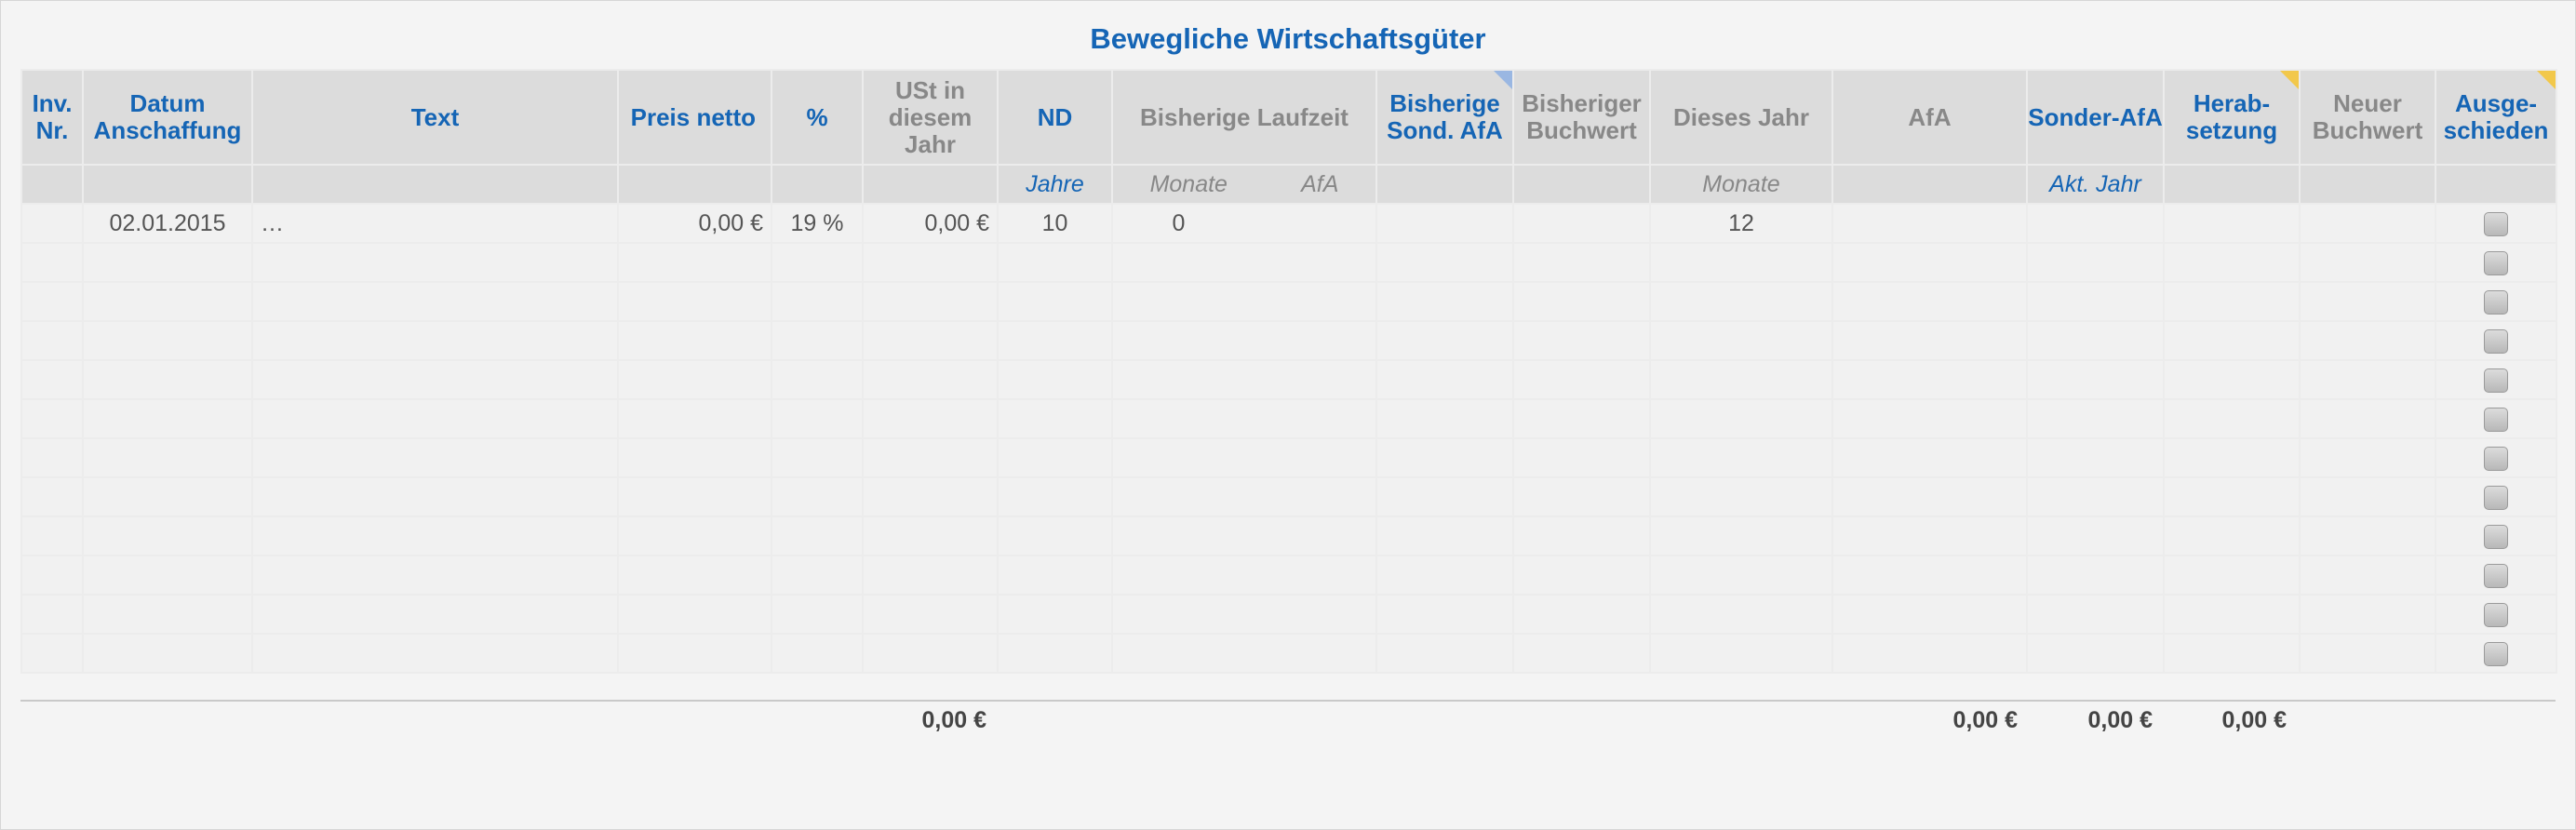  I want to click on cell-laufzeit-monate: 0, so click(1179, 224).